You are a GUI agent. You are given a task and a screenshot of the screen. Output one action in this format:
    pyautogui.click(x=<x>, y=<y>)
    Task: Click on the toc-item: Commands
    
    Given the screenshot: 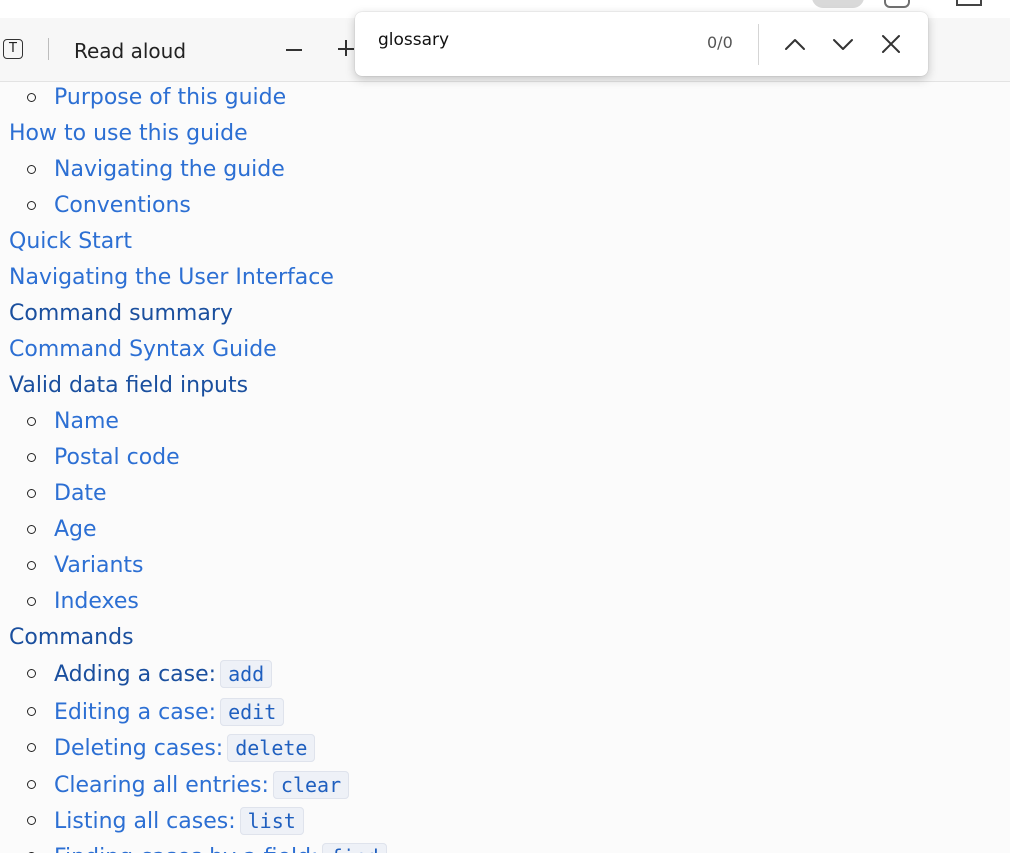 What is the action you would take?
    pyautogui.click(x=71, y=638)
    